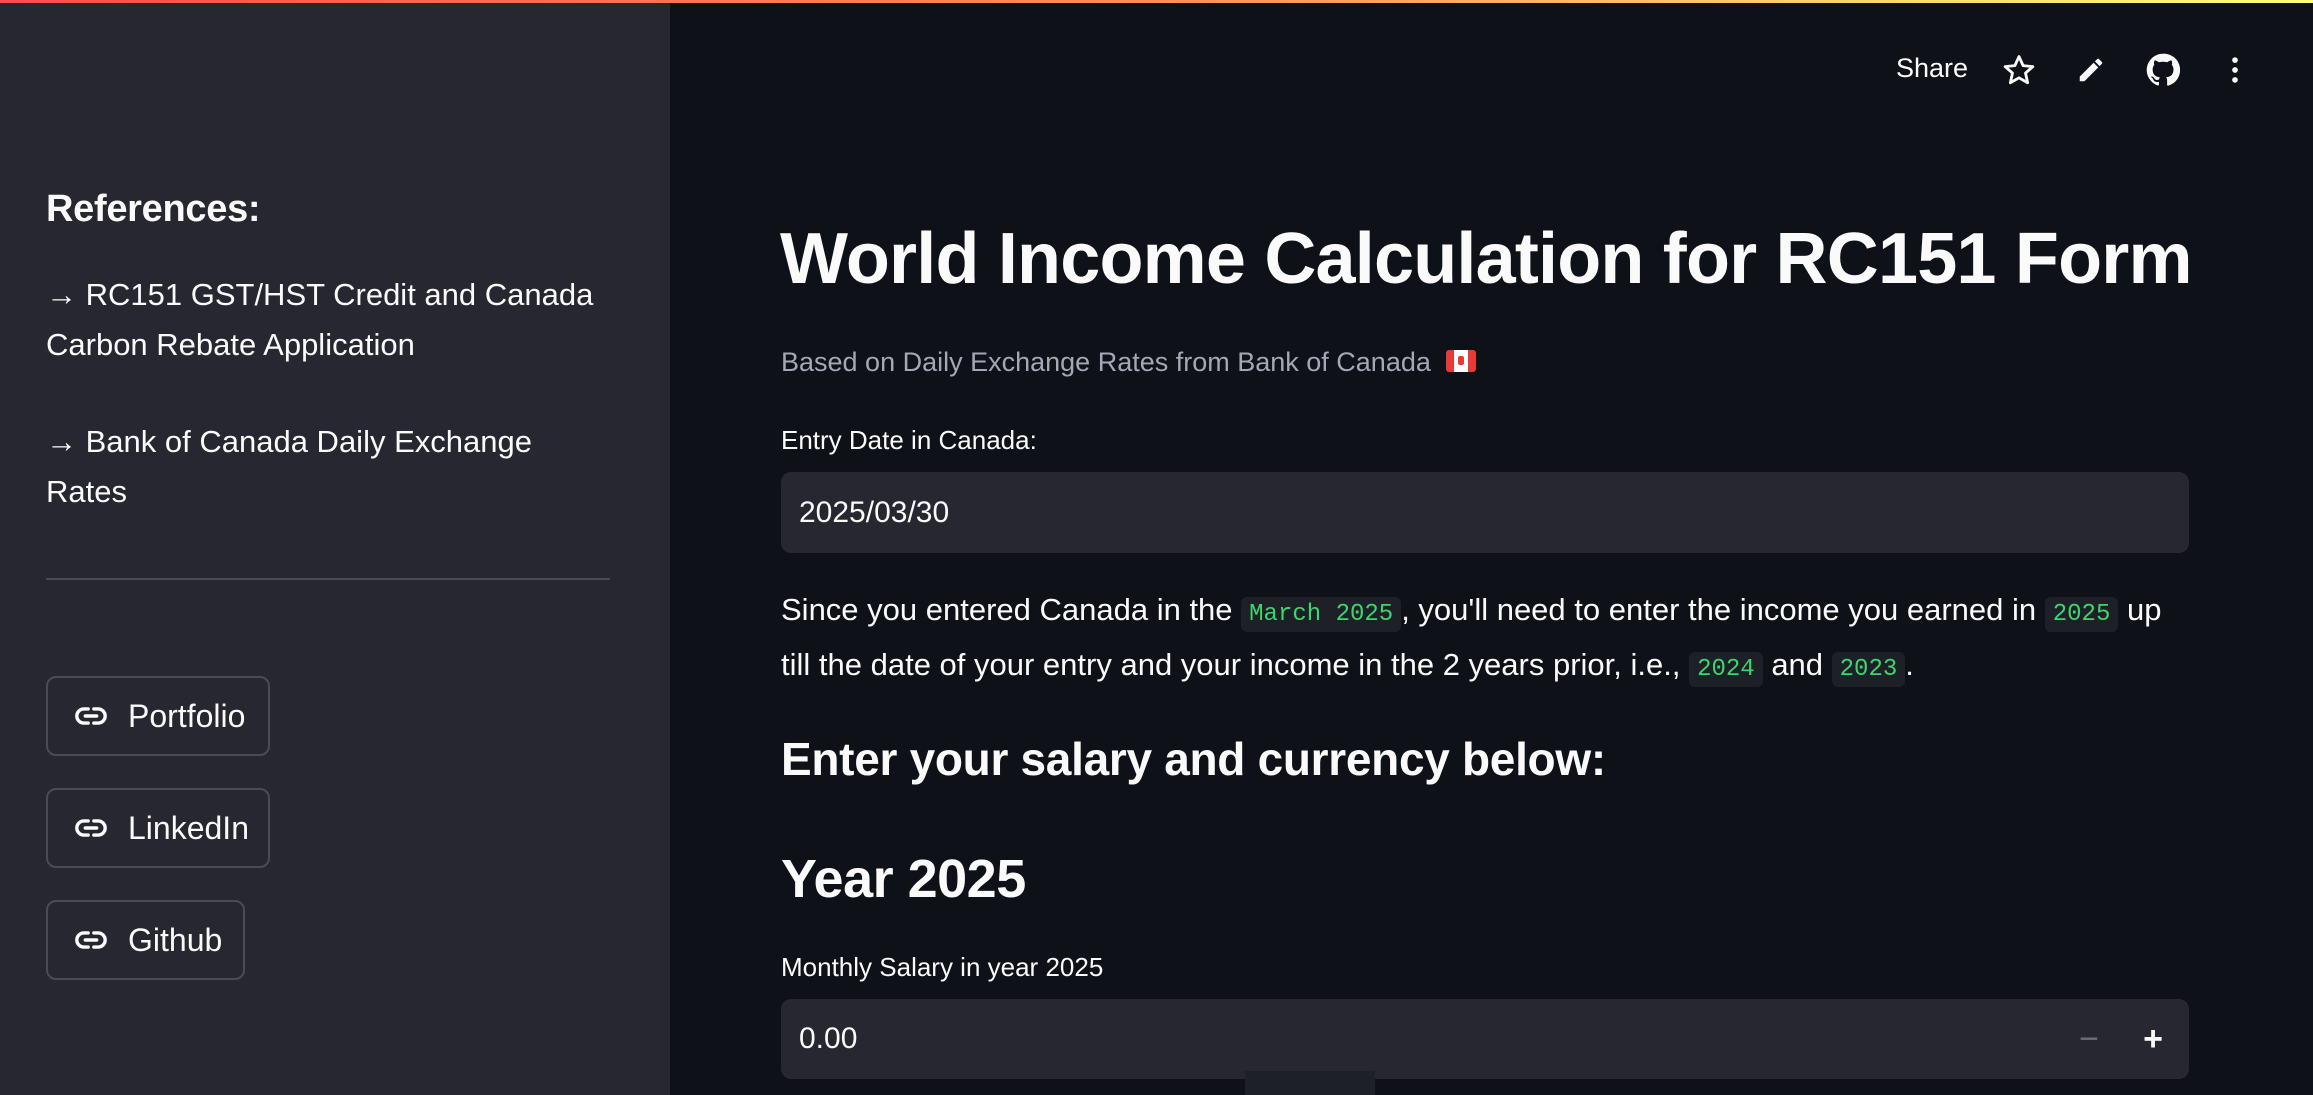 Image resolution: width=2313 pixels, height=1095 pixels. What do you see at coordinates (1011, 609) in the screenshot?
I see `paragraph-text: Since you entered Canada in the` at bounding box center [1011, 609].